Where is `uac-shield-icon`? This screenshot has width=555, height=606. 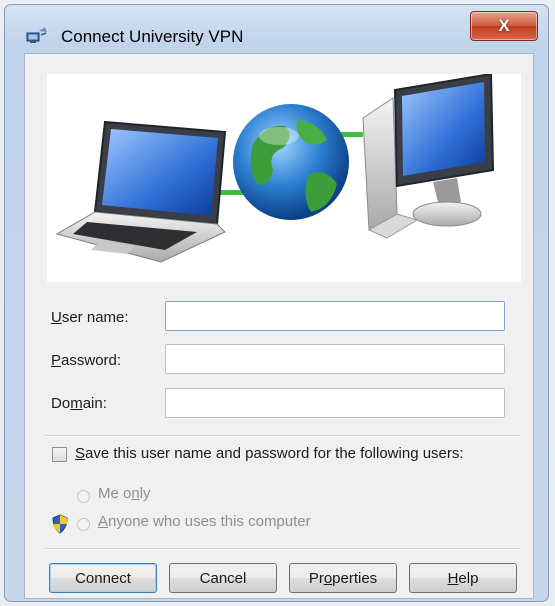 uac-shield-icon is located at coordinates (60, 524).